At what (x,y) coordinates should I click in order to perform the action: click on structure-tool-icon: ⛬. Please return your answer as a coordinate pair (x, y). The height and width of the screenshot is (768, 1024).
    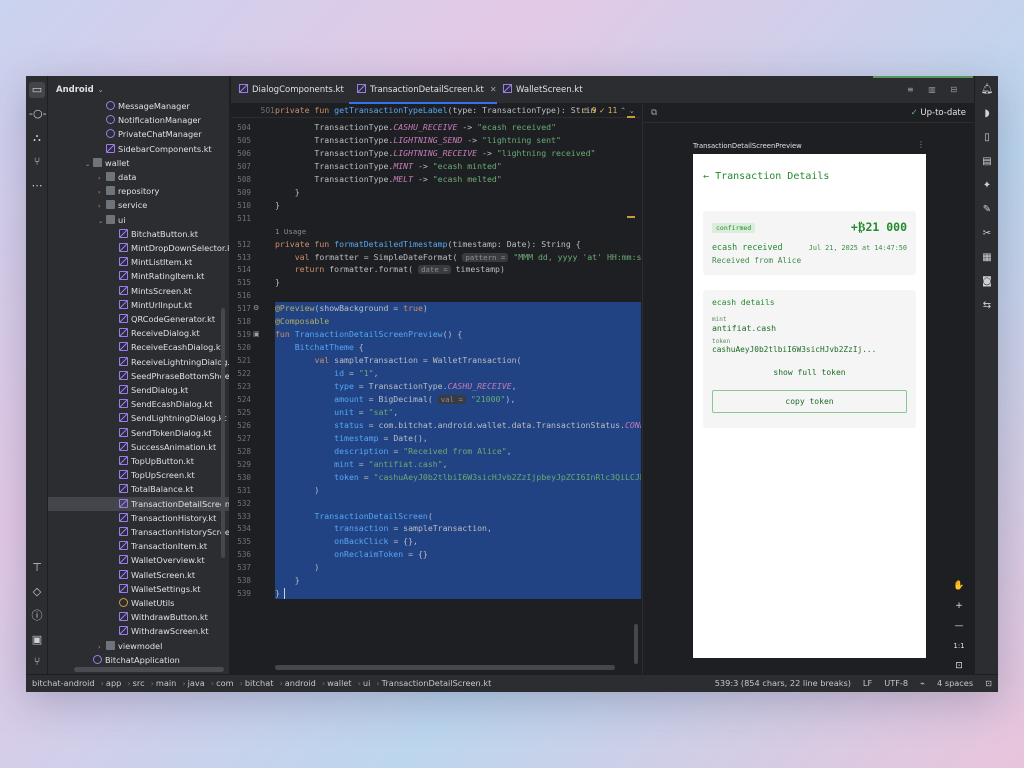
    Looking at the image, I should click on (37, 138).